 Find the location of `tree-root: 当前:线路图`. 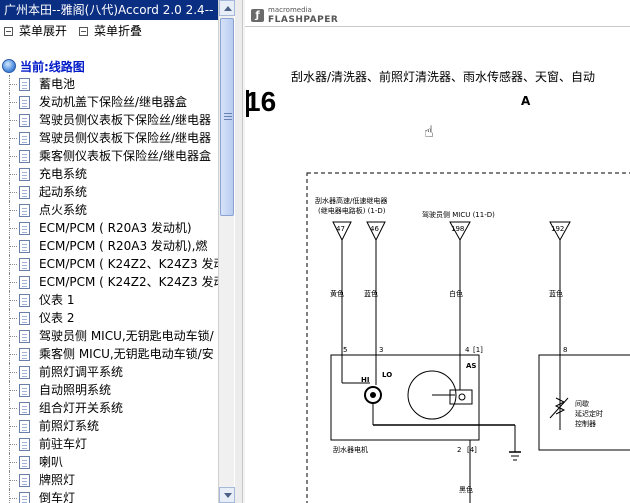

tree-root: 当前:线路图 is located at coordinates (43, 66).